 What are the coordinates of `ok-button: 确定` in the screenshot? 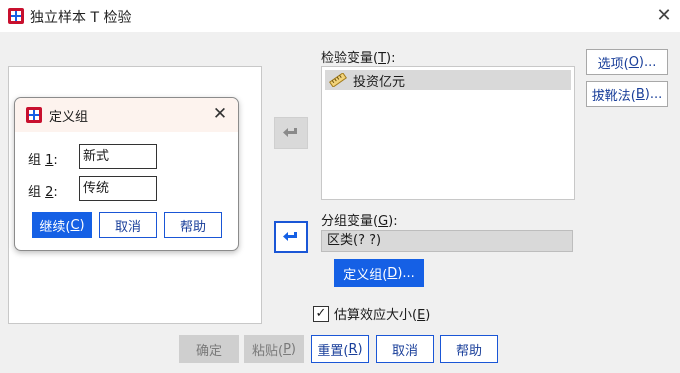 It's located at (209, 349).